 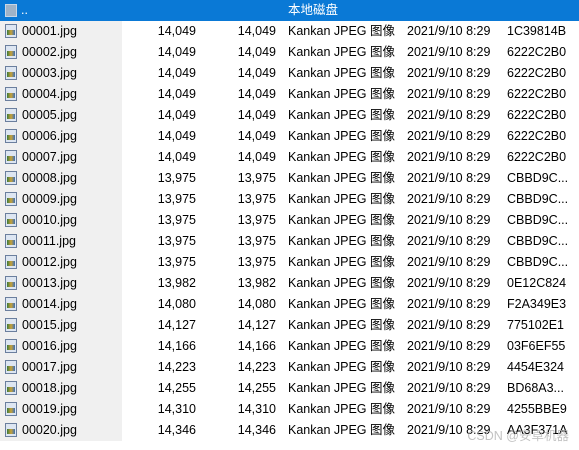 I want to click on file-name-cell: 00001.jpg, so click(x=64, y=31).